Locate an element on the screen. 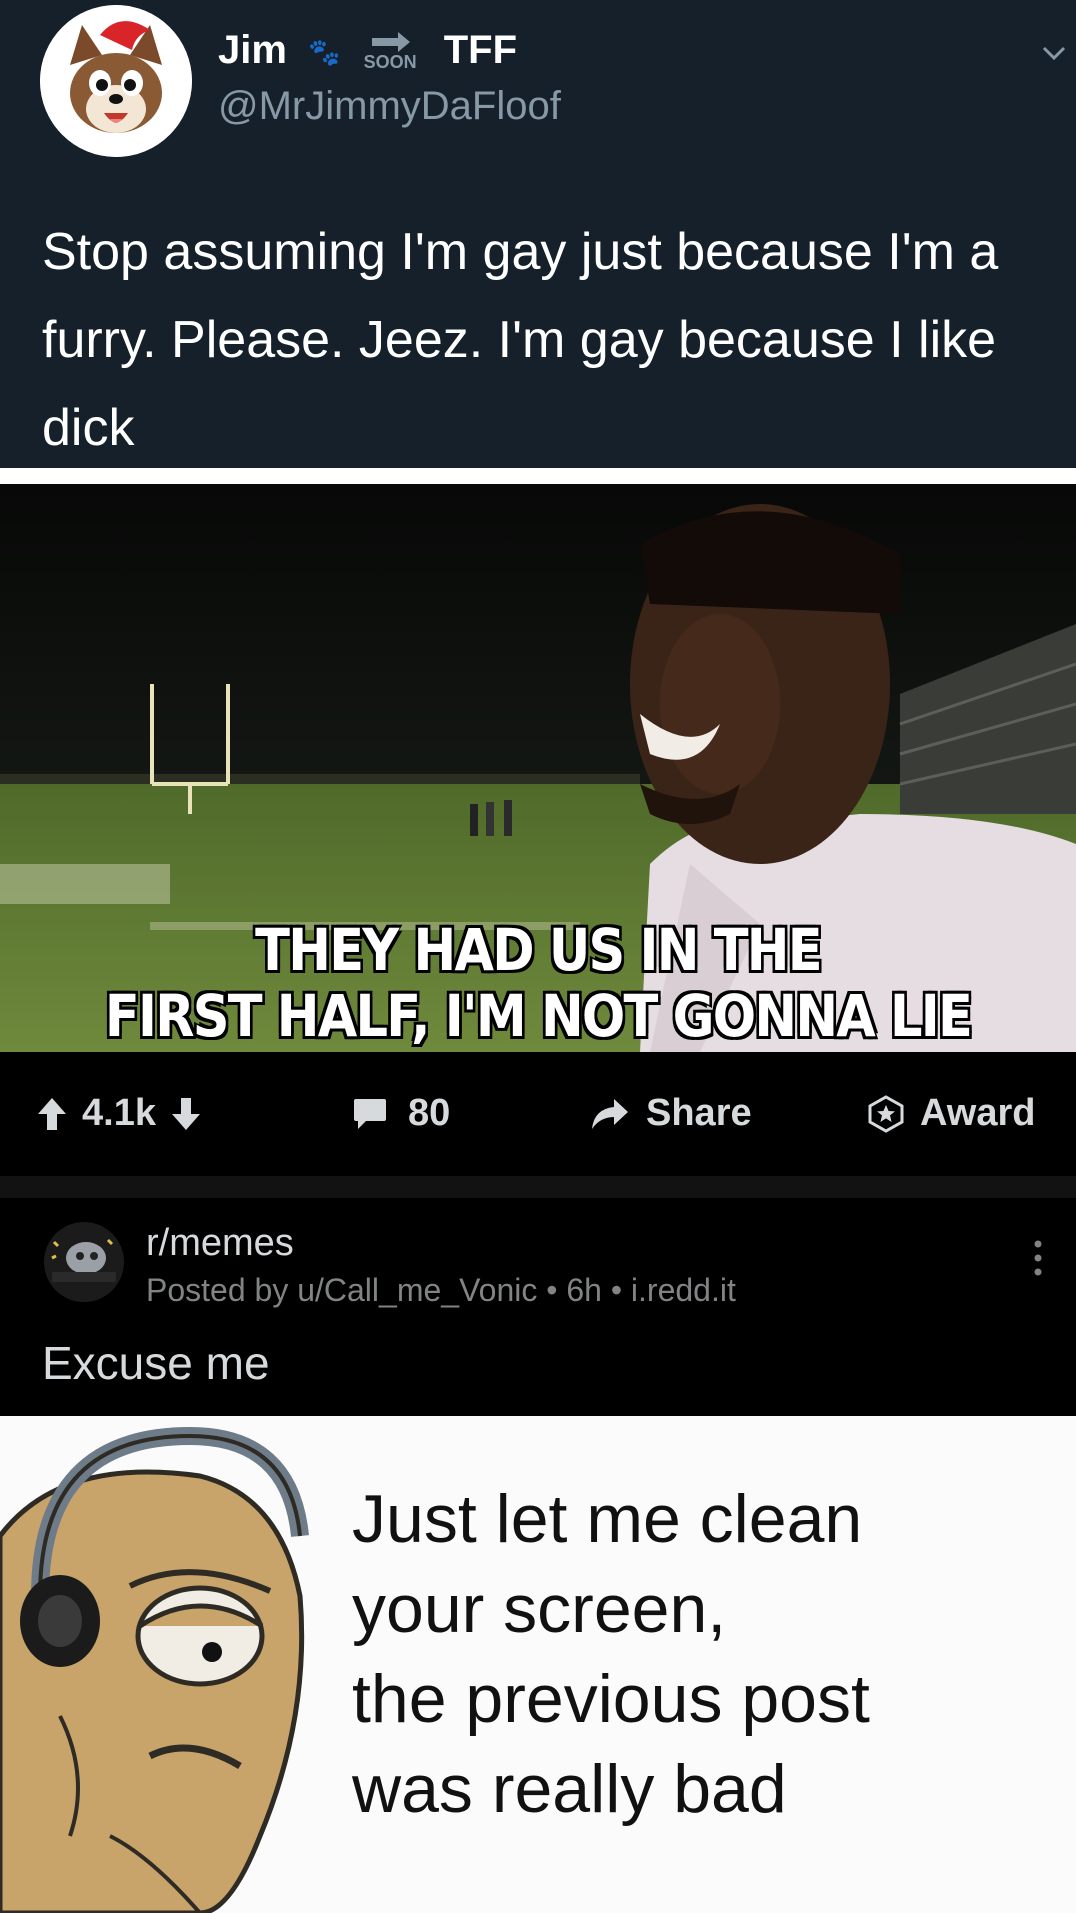 This screenshot has height=1913, width=1076. feed-separator is located at coordinates (538, 1187).